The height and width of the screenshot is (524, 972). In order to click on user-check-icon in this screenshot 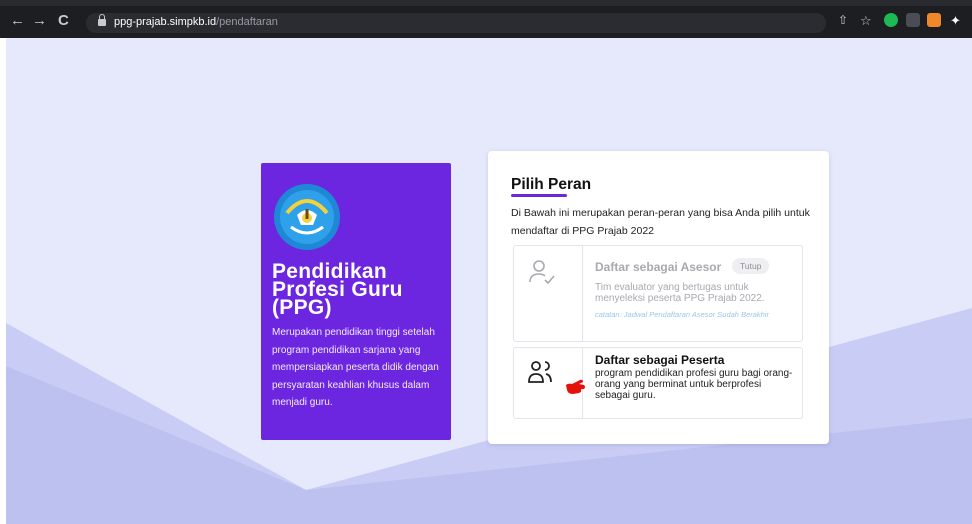, I will do `click(542, 272)`.